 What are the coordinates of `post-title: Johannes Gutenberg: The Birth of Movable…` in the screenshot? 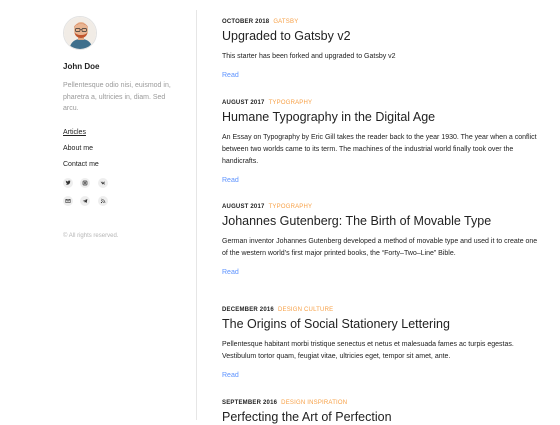 It's located at (382, 221).